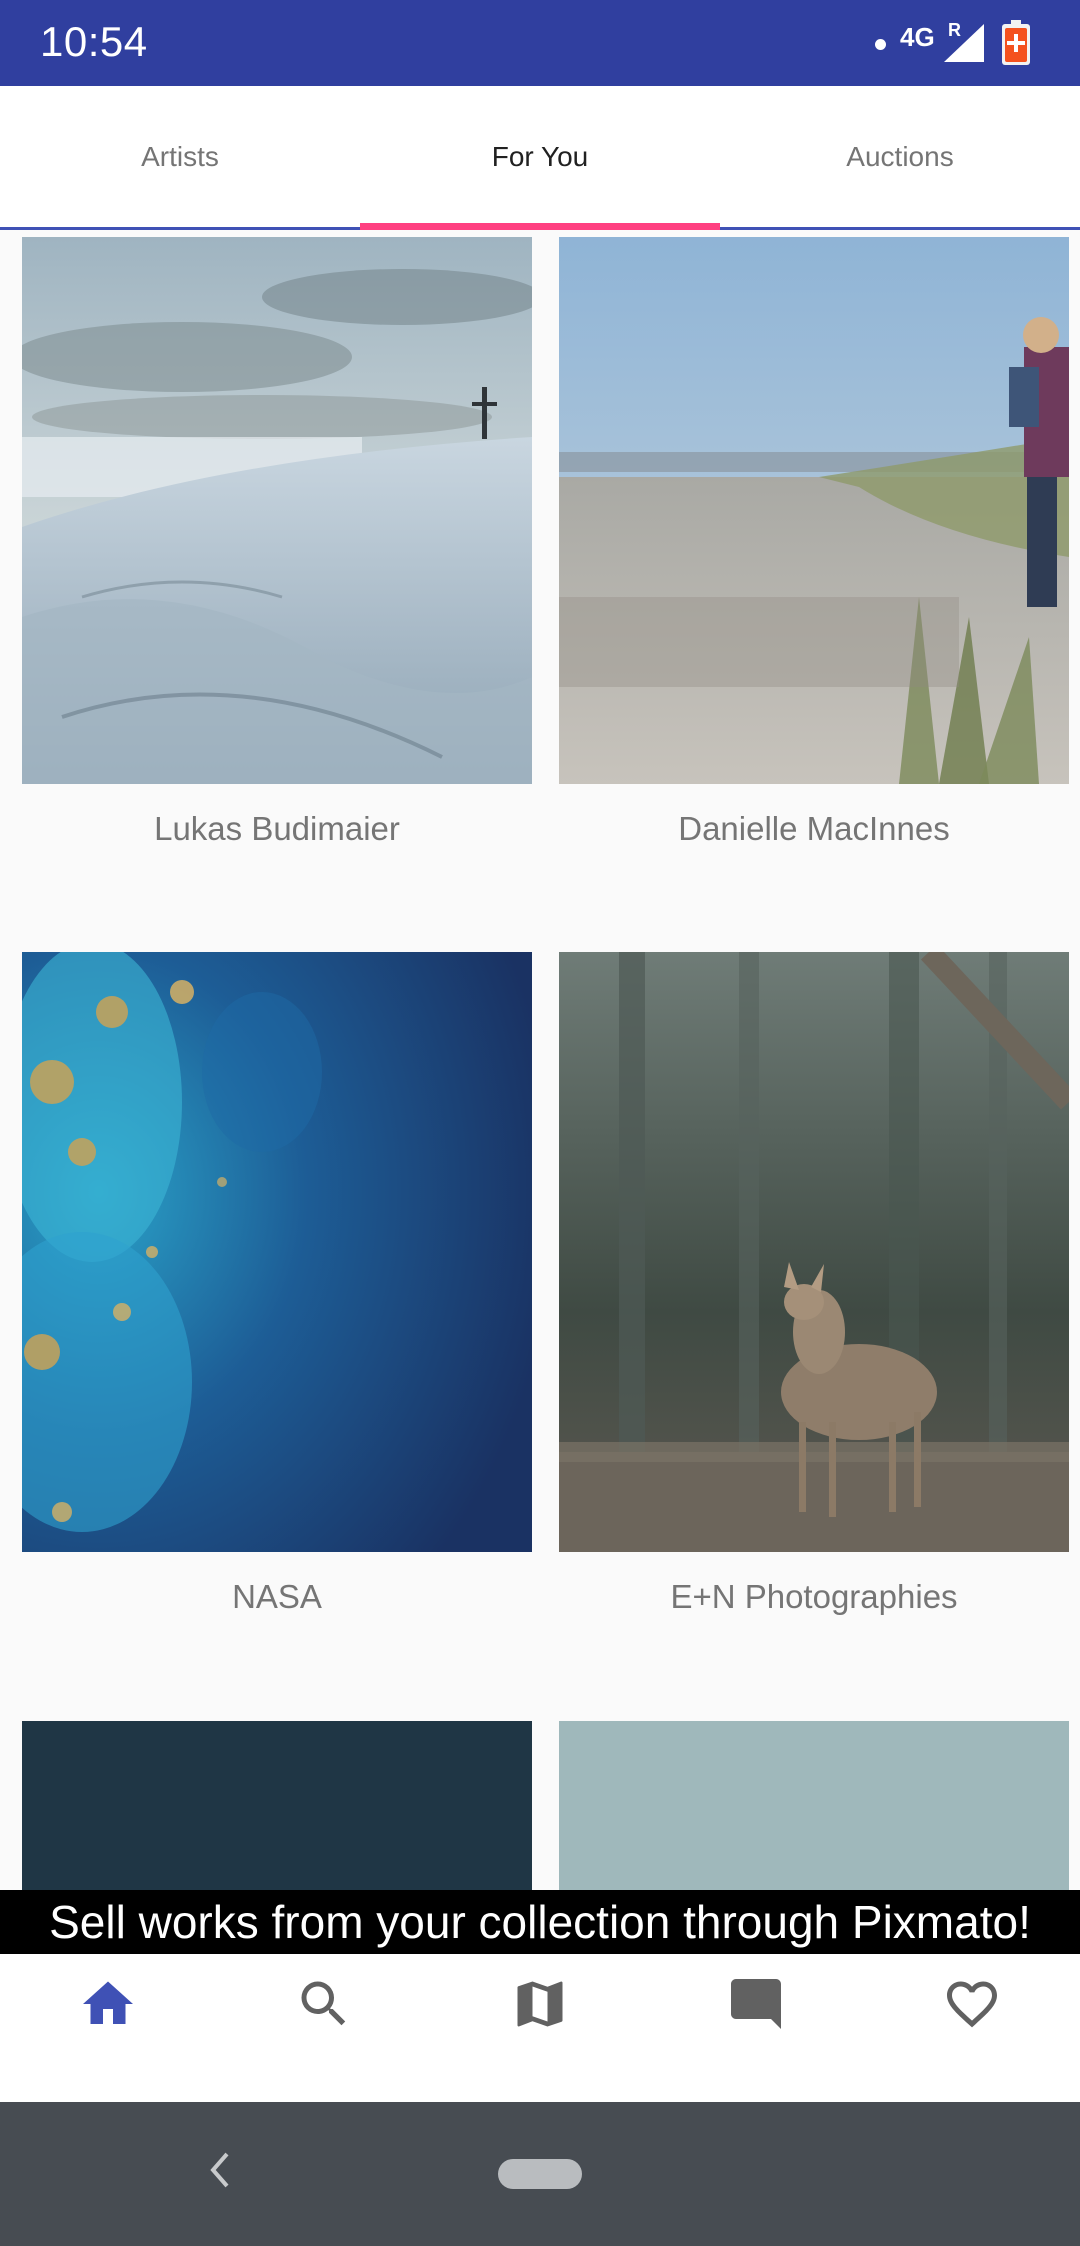 This screenshot has height=2246, width=1080. What do you see at coordinates (324, 2028) in the screenshot?
I see `nav-search-button` at bounding box center [324, 2028].